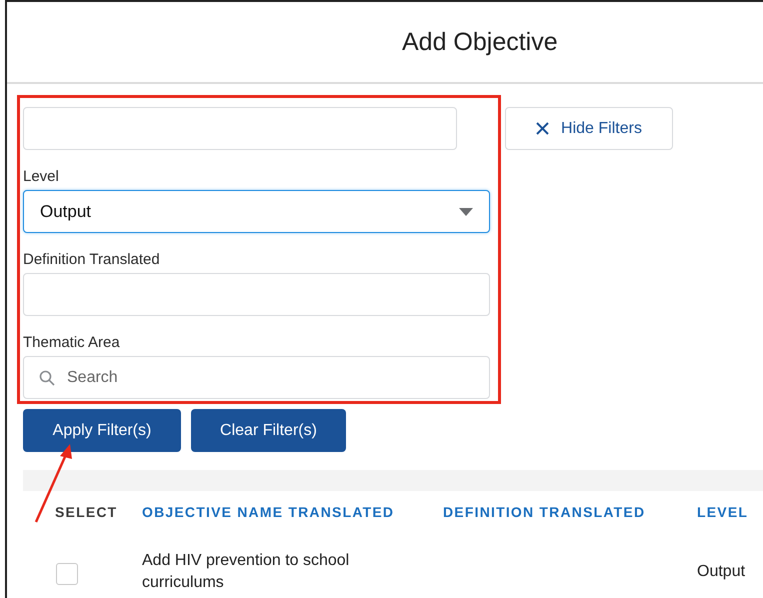 The image size is (763, 598). I want to click on close-icon, so click(543, 128).